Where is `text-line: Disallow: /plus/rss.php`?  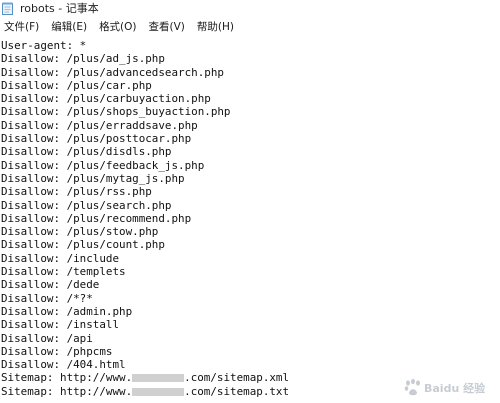
text-line: Disallow: /plus/rss.php is located at coordinates (76, 192).